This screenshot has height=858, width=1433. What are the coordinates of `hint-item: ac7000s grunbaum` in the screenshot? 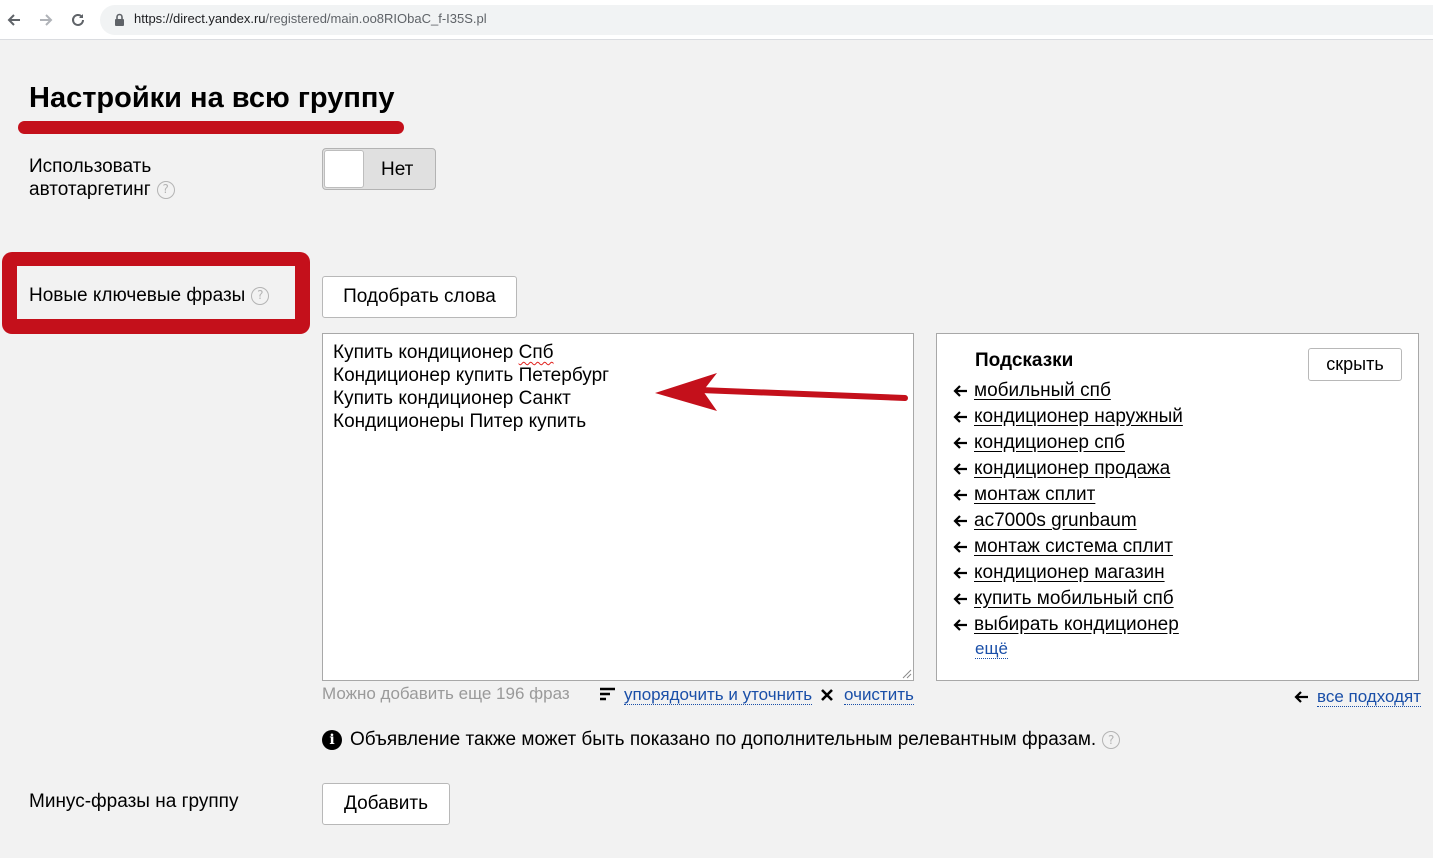 It's located at (1044, 521).